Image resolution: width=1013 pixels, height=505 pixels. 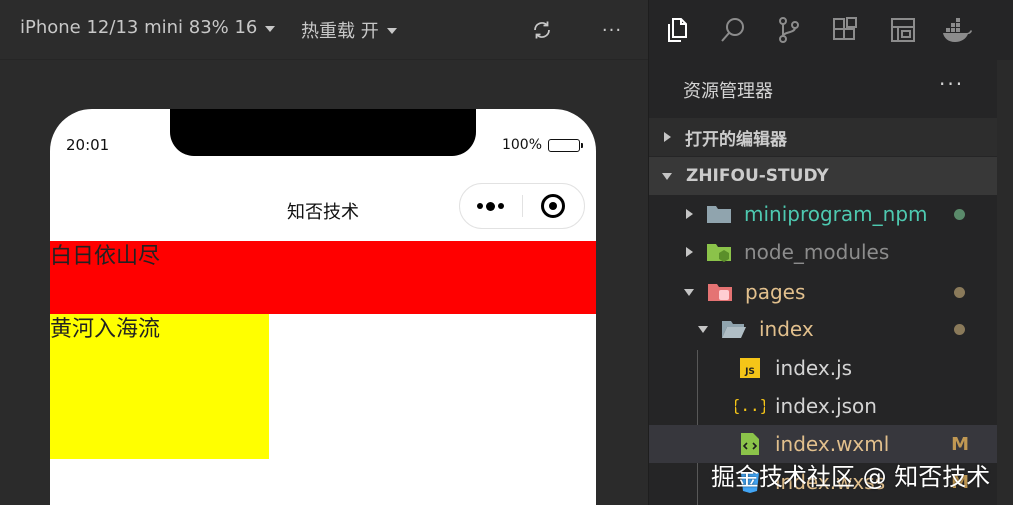 What do you see at coordinates (105, 329) in the screenshot?
I see `yellow-box-text: 黄河入海流` at bounding box center [105, 329].